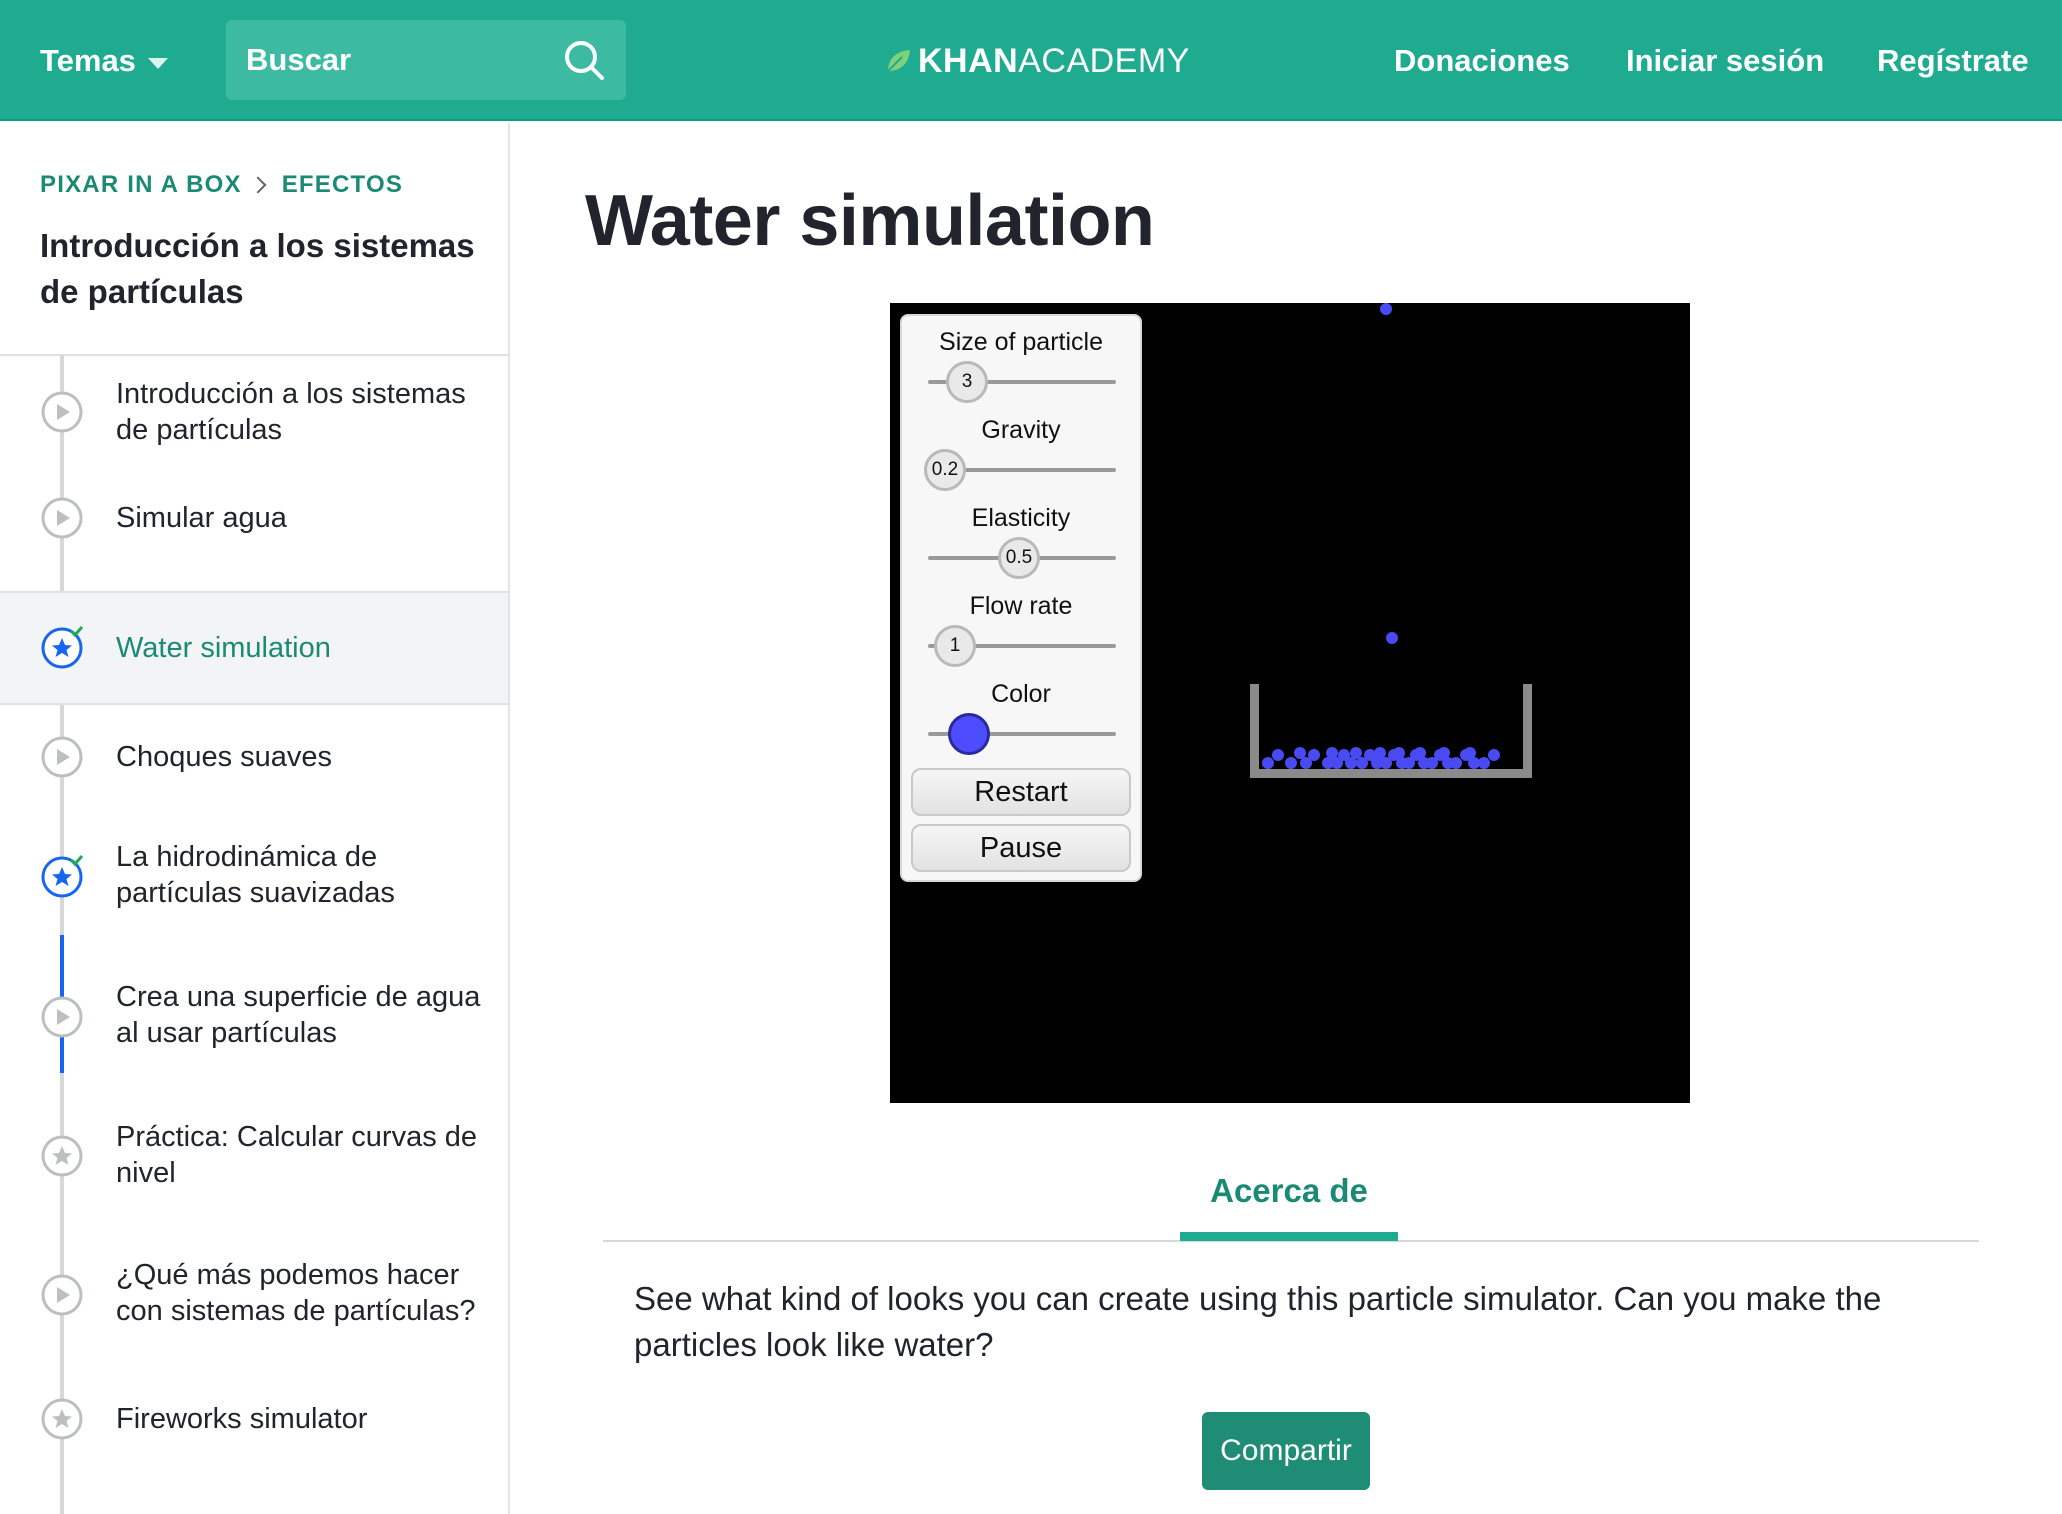  I want to click on breadcrumb-unit-link: EFECTOS, so click(342, 185).